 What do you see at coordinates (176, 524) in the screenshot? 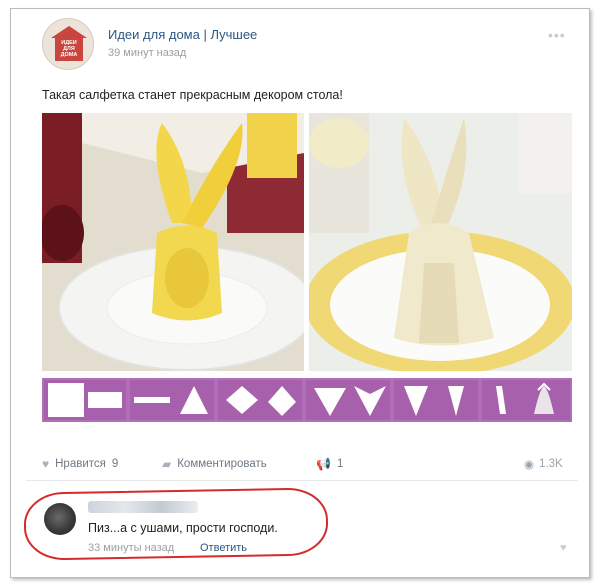
I see `red-highlight-ellipse` at bounding box center [176, 524].